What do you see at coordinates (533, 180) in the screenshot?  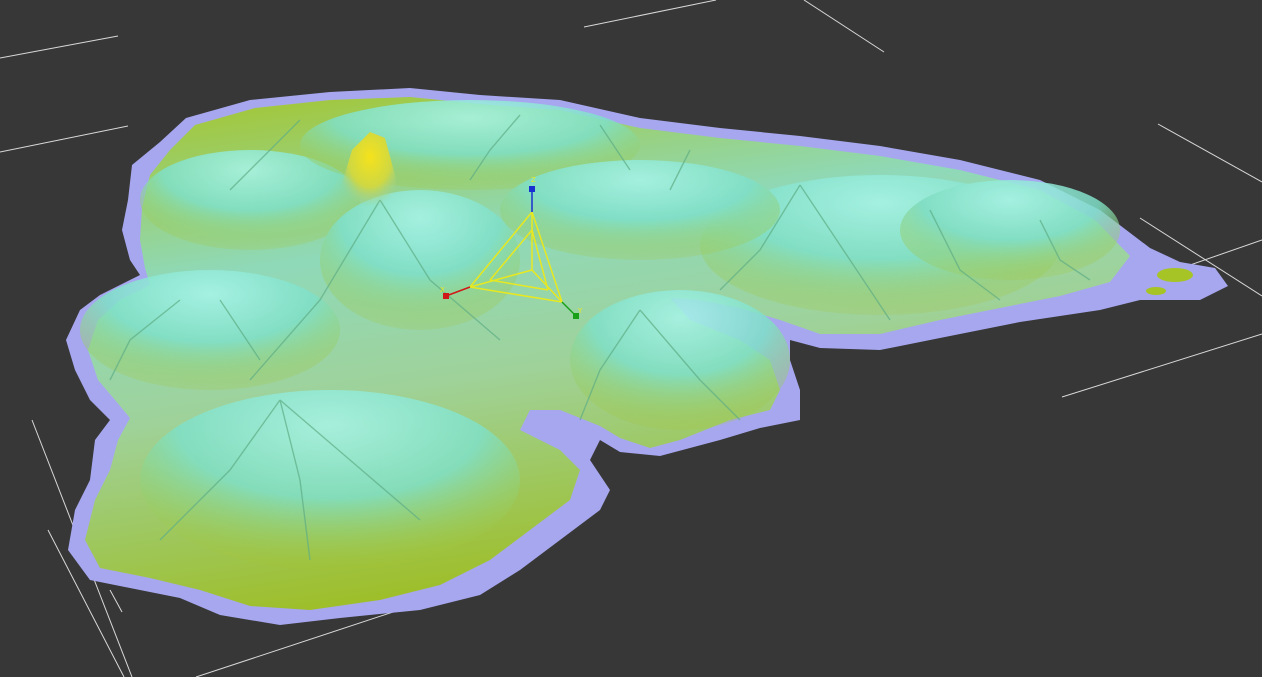 I see `gizmo-z-label: Z` at bounding box center [533, 180].